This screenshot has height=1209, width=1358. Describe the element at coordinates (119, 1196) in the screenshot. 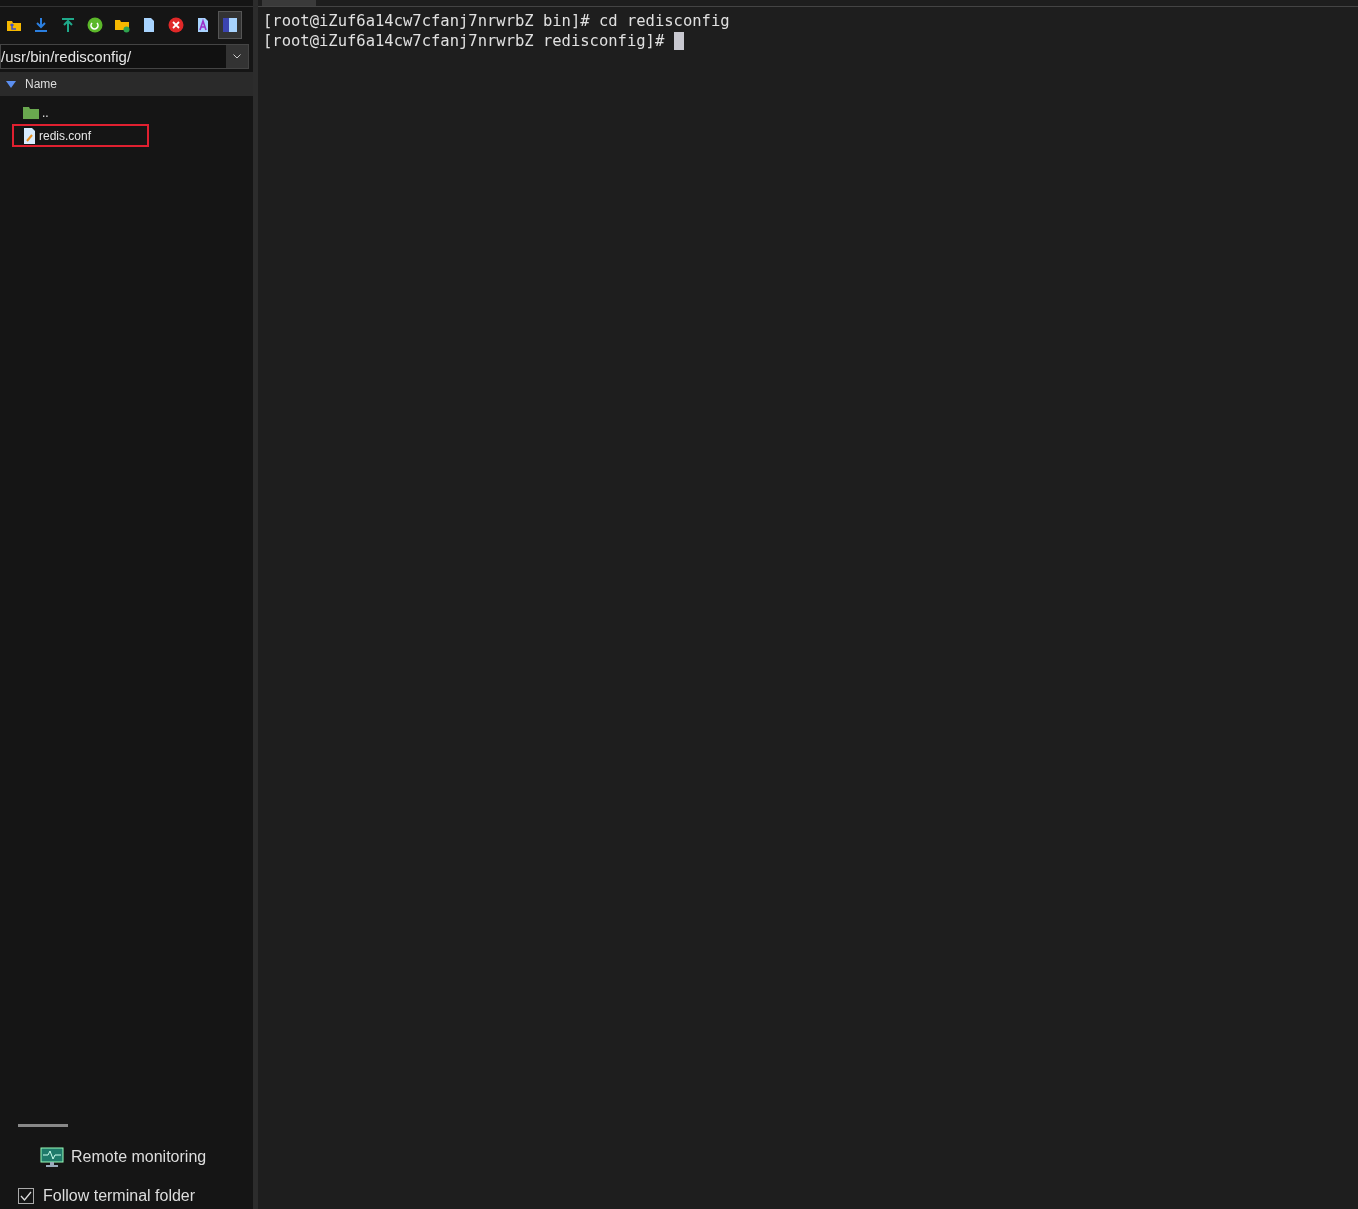

I see `checkbox-label: Follow terminal folder` at that location.